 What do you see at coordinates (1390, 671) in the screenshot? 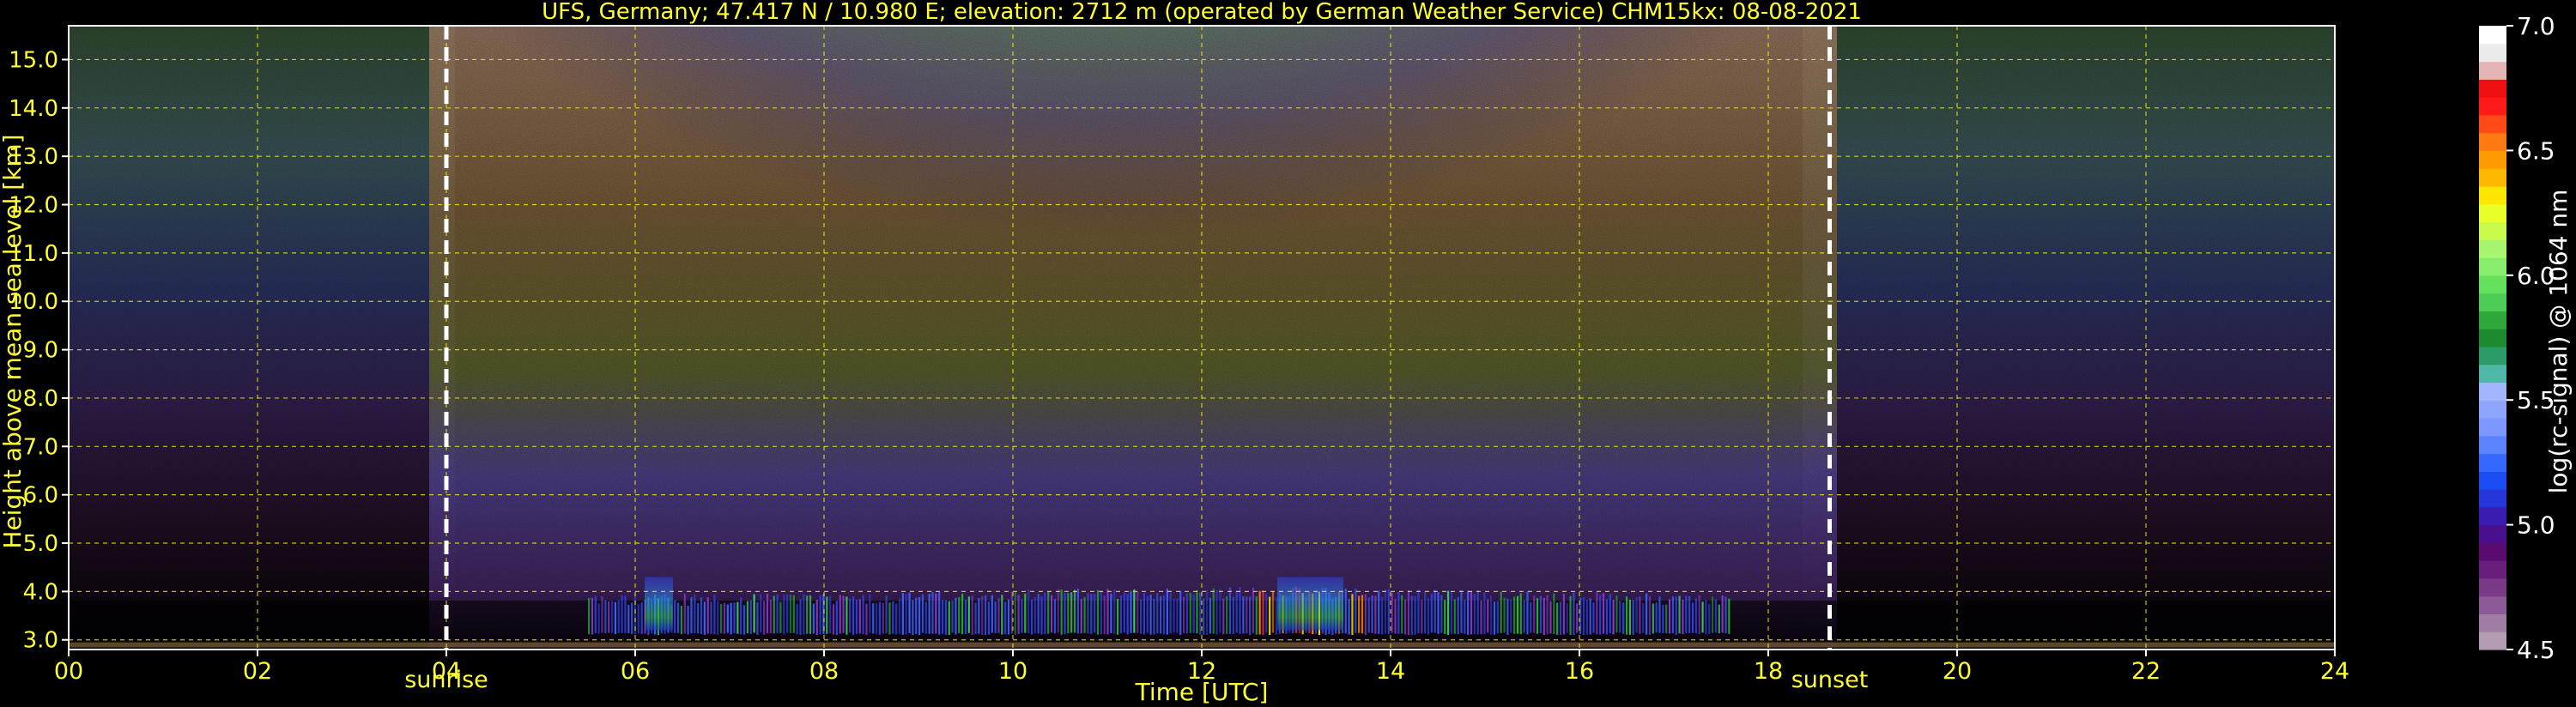
I see `x-tick-label: 14` at bounding box center [1390, 671].